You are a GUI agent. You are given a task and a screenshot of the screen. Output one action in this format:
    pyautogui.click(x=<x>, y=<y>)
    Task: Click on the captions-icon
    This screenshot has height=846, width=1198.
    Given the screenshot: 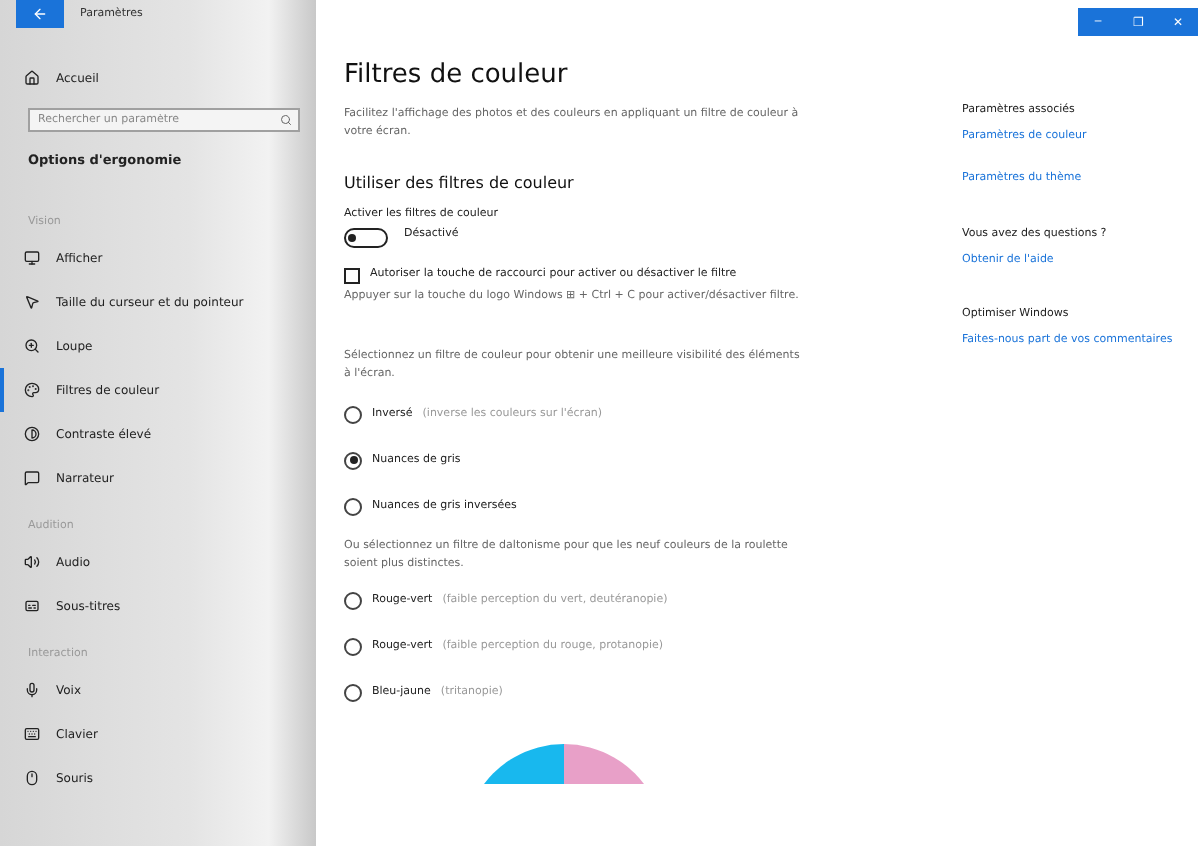 What is the action you would take?
    pyautogui.click(x=32, y=606)
    